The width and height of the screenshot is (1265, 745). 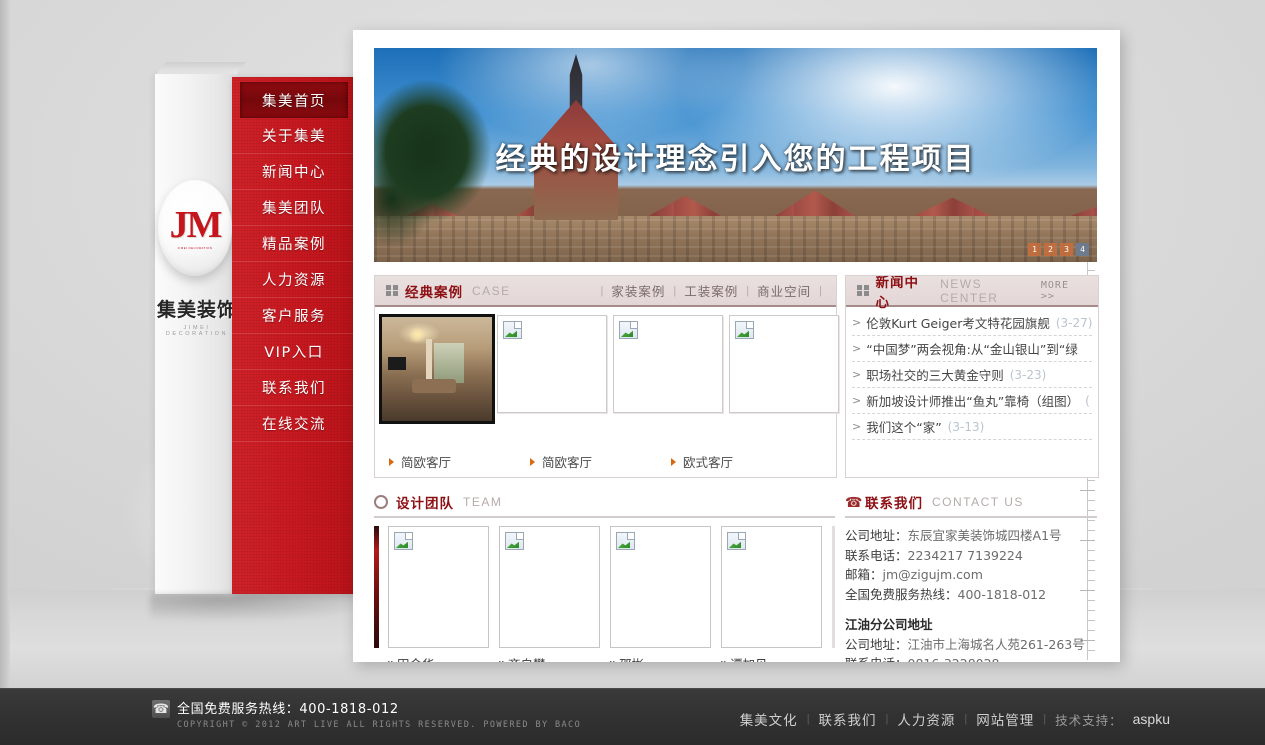 I want to click on nav-item-label: VIP入口, so click(x=294, y=353).